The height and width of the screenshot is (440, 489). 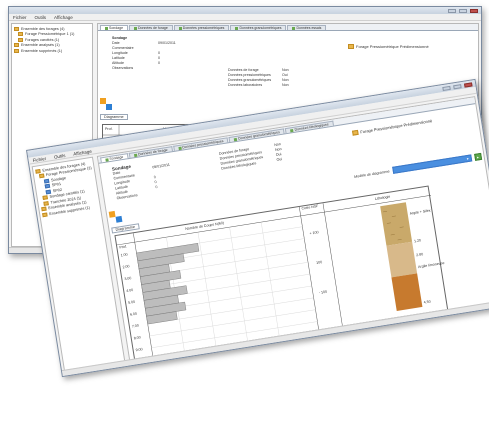 I want to click on tab-pressio: Données pressiométriques, so click(x=201, y=27).